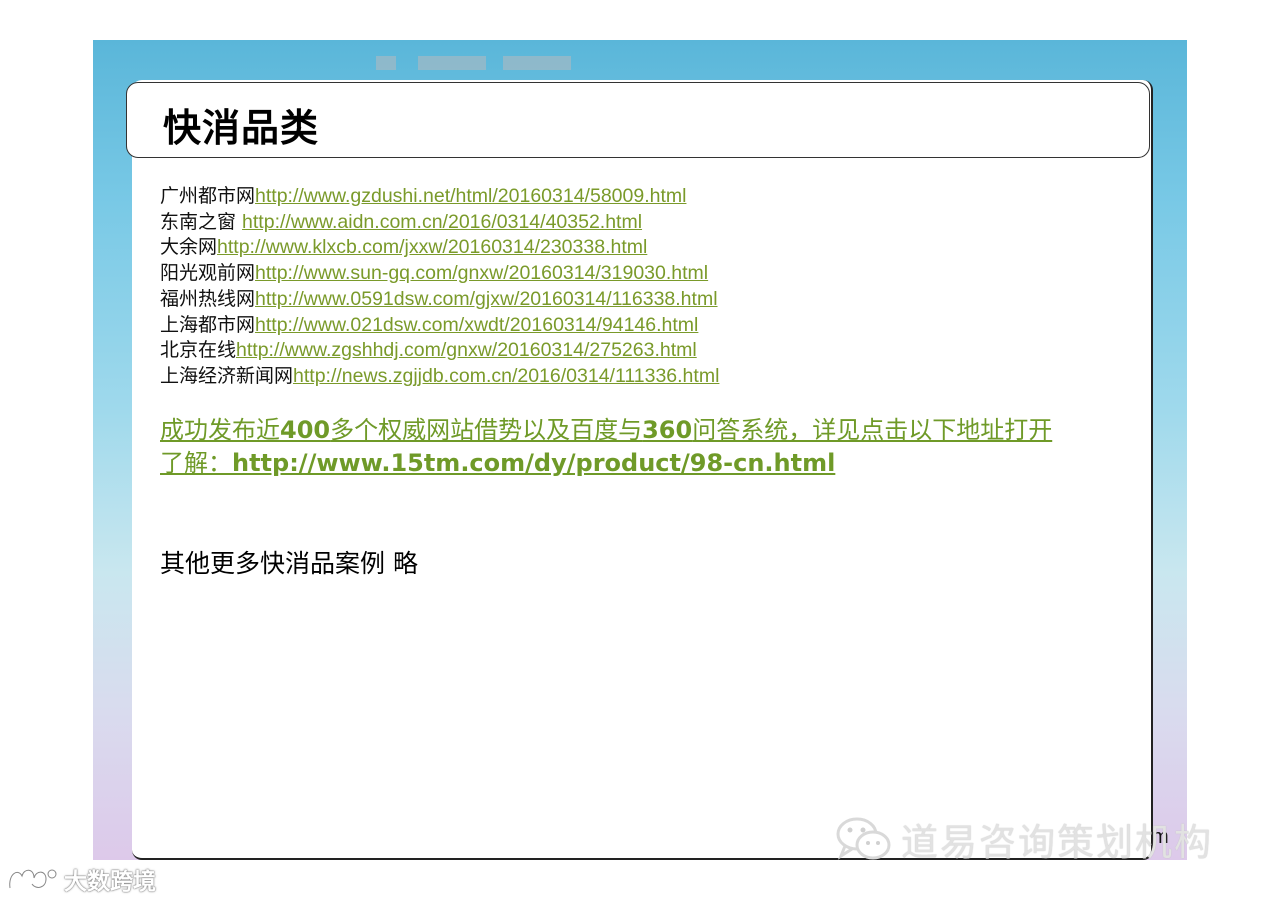 The width and height of the screenshot is (1280, 902). What do you see at coordinates (208, 324) in the screenshot?
I see `site-name: 上海都市网` at bounding box center [208, 324].